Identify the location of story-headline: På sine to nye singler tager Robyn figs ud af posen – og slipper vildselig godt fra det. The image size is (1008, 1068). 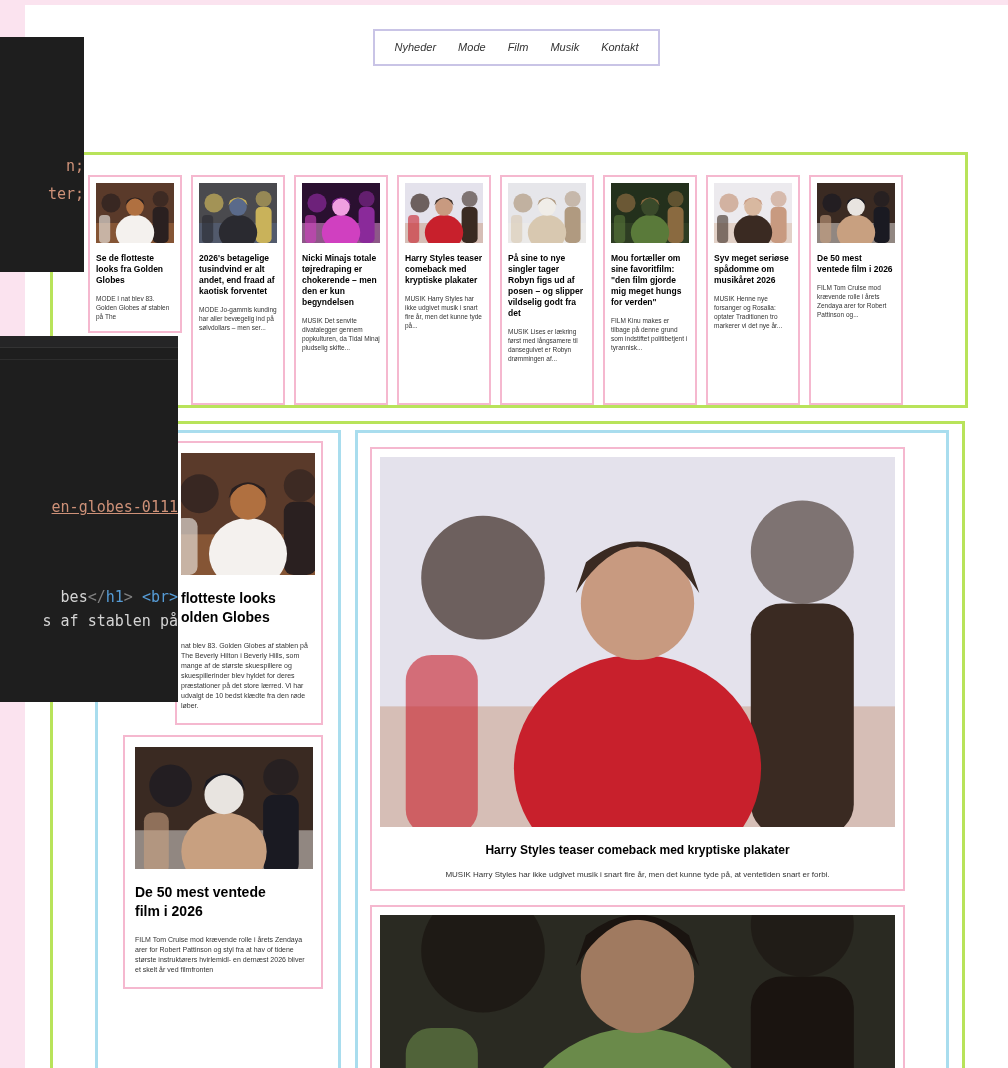
(546, 285).